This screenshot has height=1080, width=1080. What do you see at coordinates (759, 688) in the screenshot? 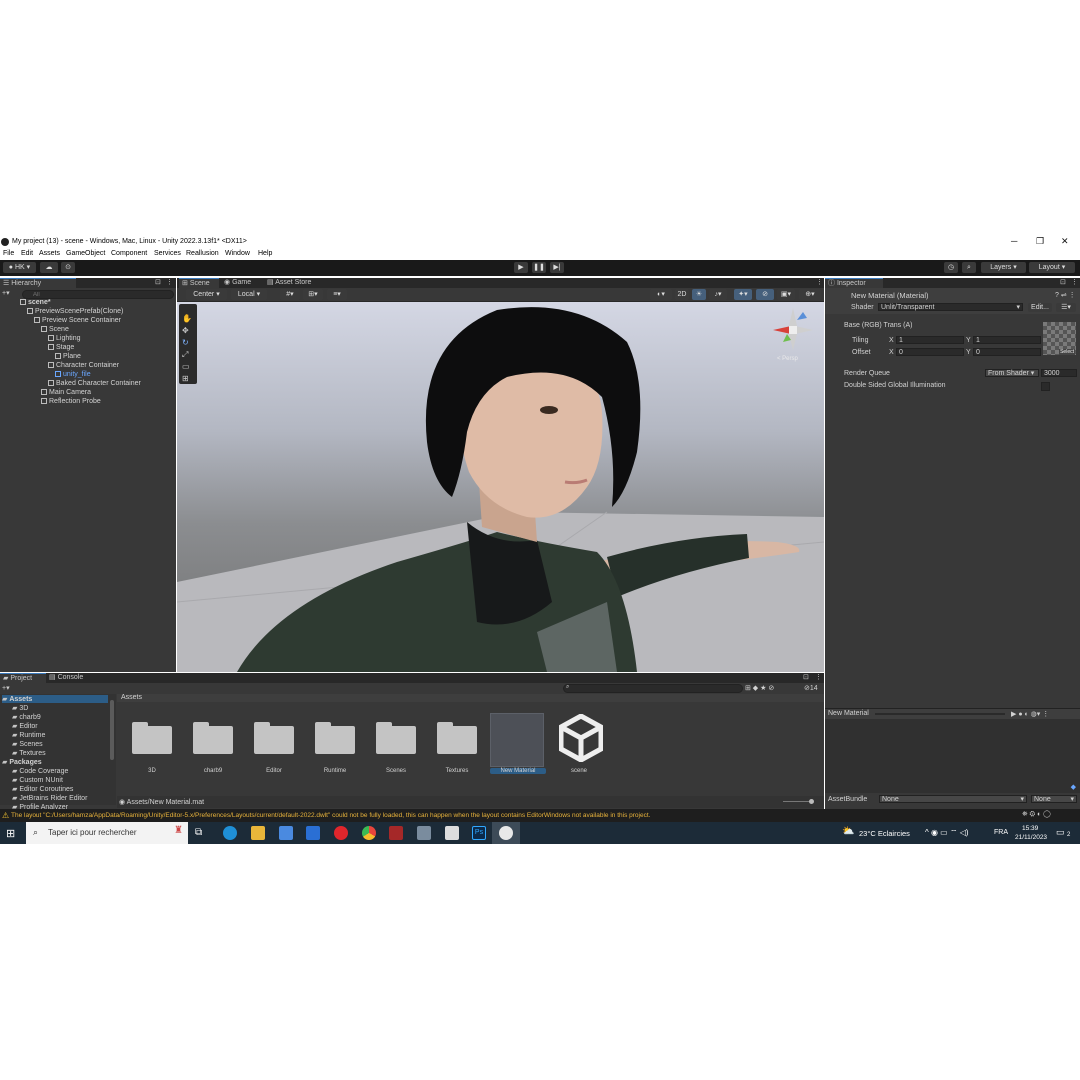
I see `project-filter-icons: ⊞ ◆ ★ ⊘` at bounding box center [759, 688].